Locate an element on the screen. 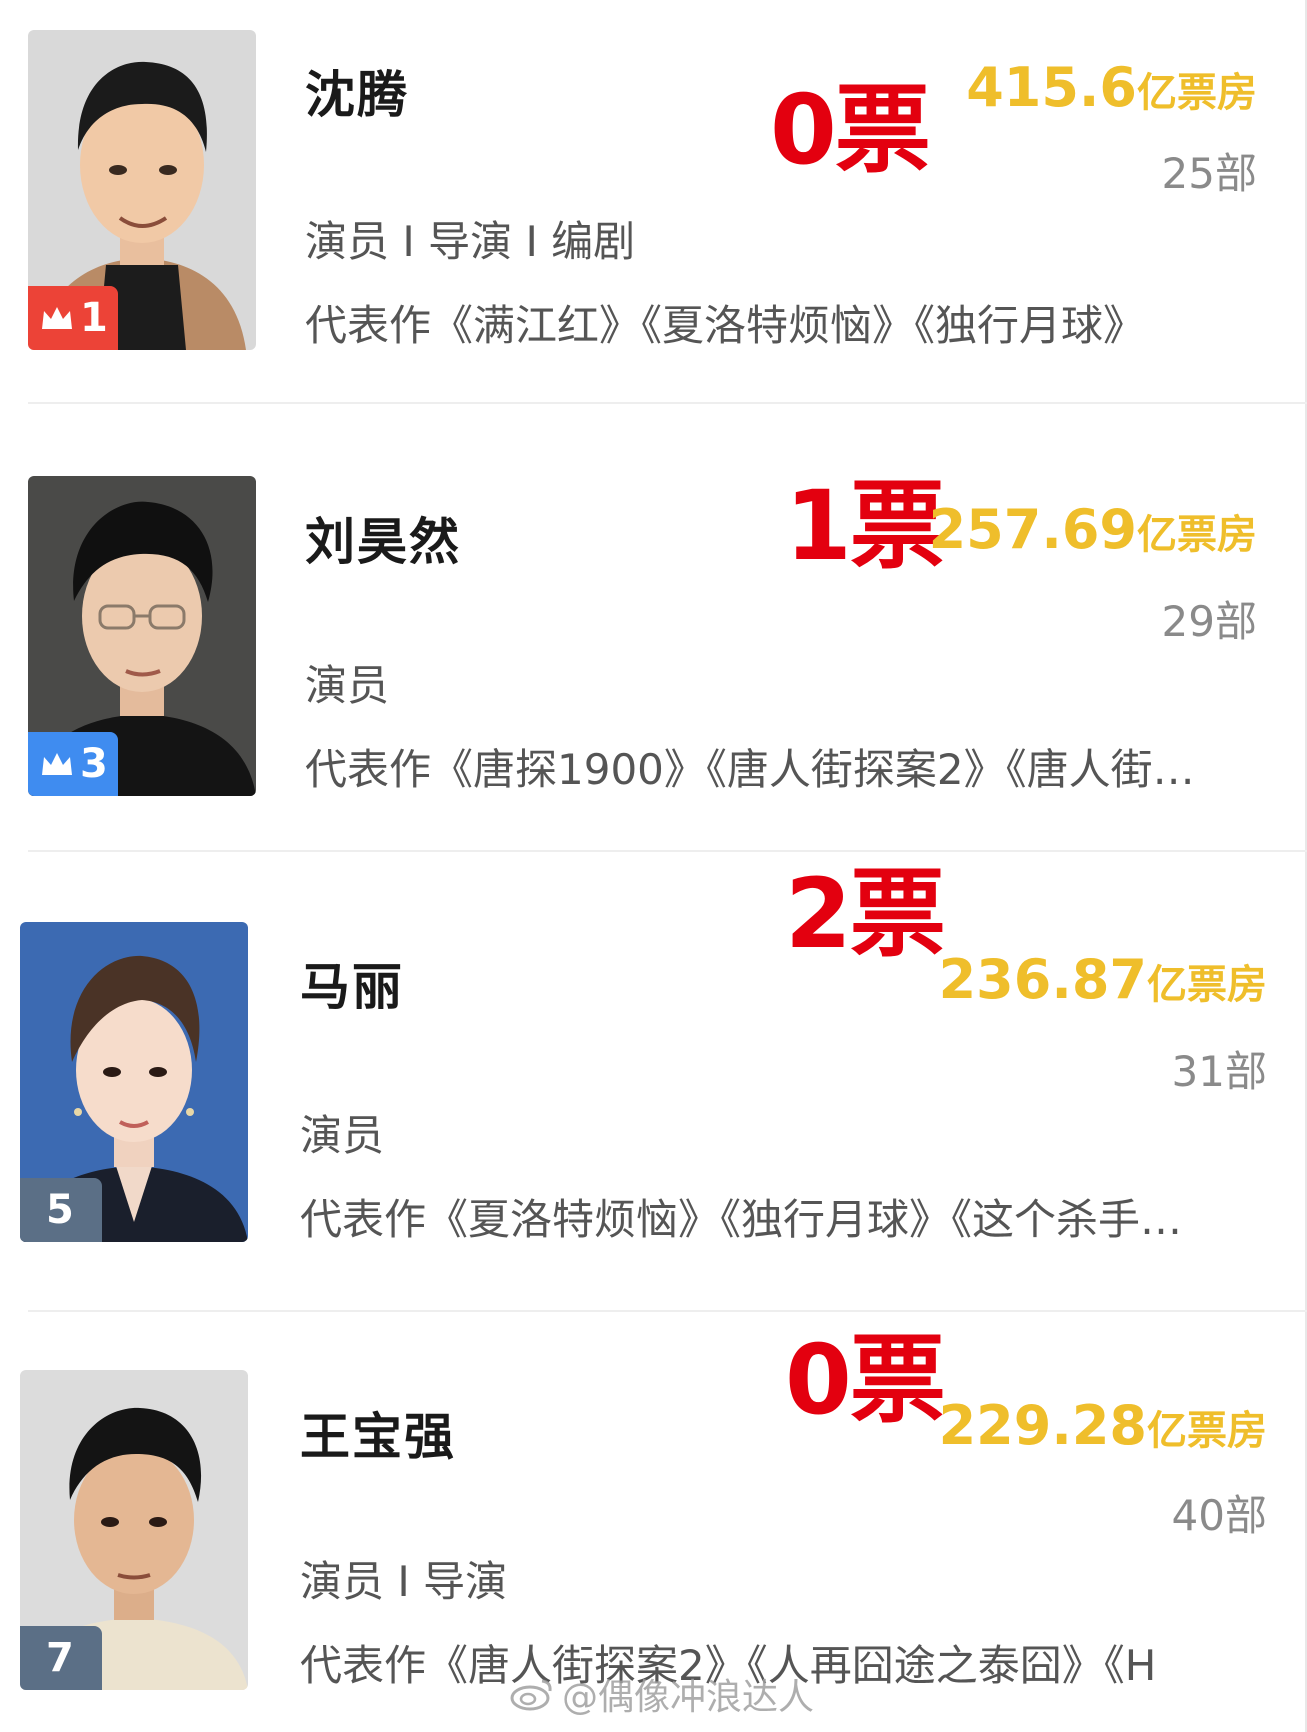 This screenshot has height=1732, width=1307. actor-name: 刘昊然 is located at coordinates (383, 542).